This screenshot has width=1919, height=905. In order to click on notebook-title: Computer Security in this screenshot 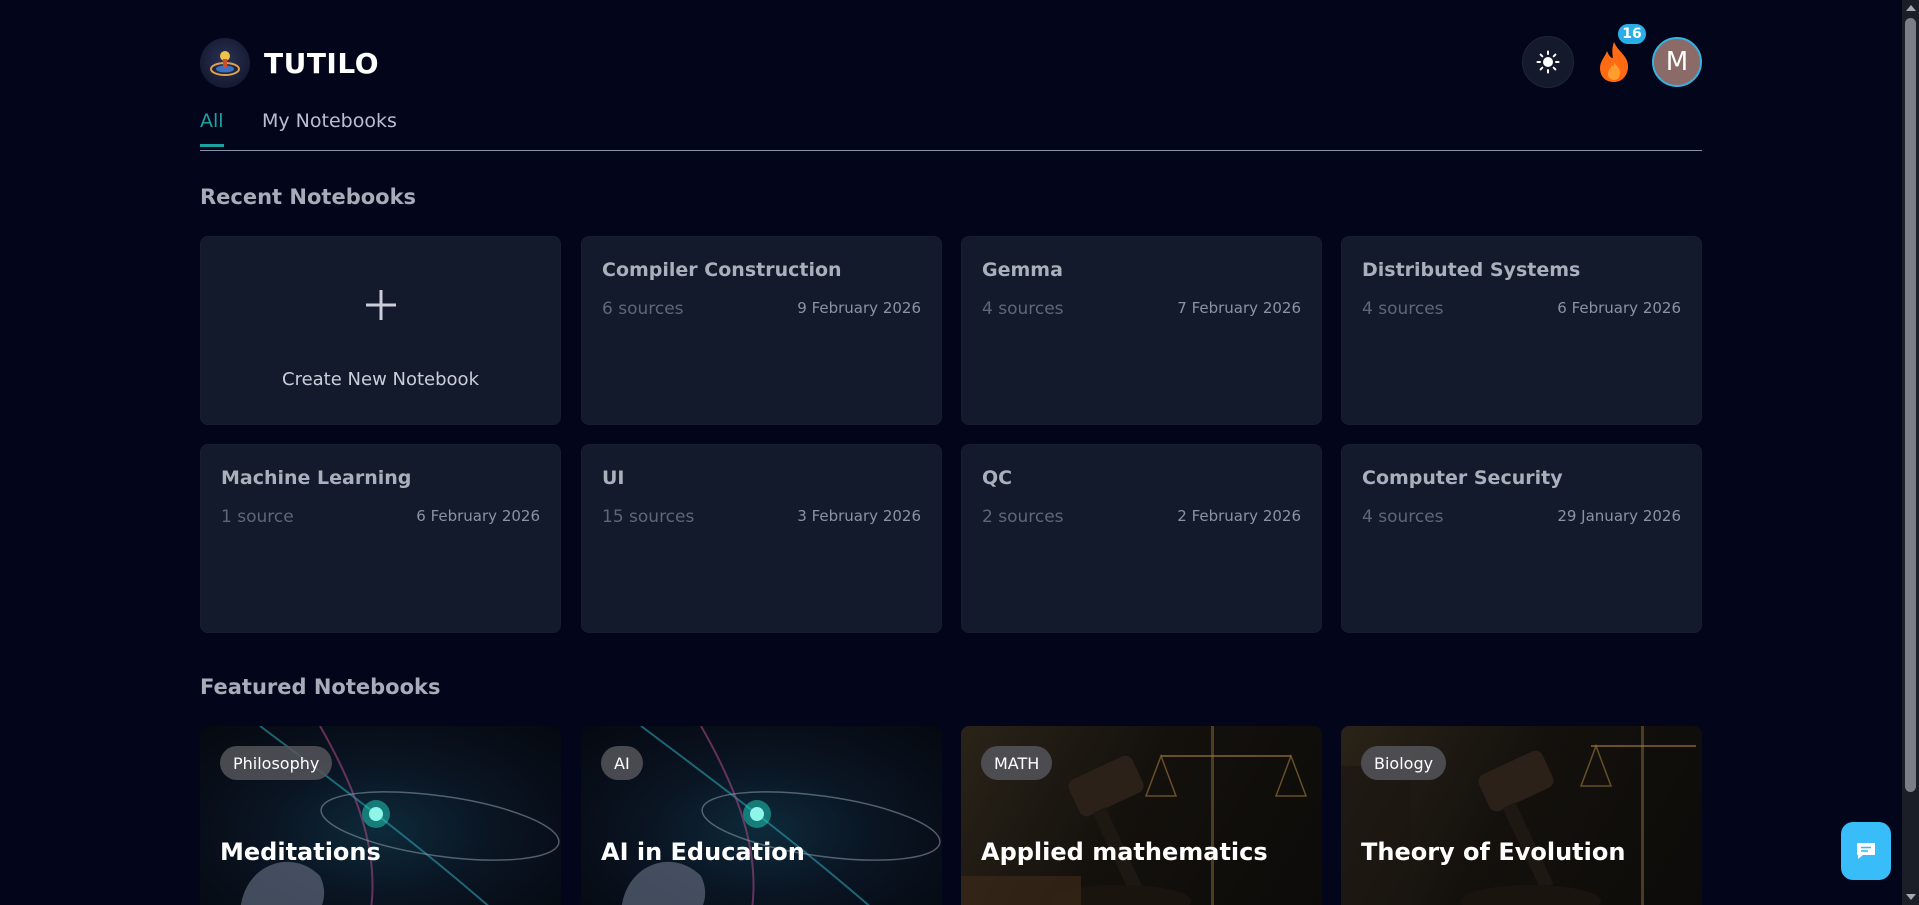, I will do `click(1462, 478)`.